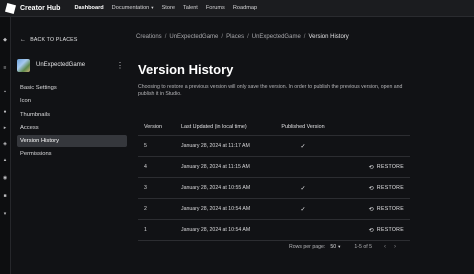  Describe the element at coordinates (5, 68) in the screenshot. I see `menu-icon: ≡` at that location.